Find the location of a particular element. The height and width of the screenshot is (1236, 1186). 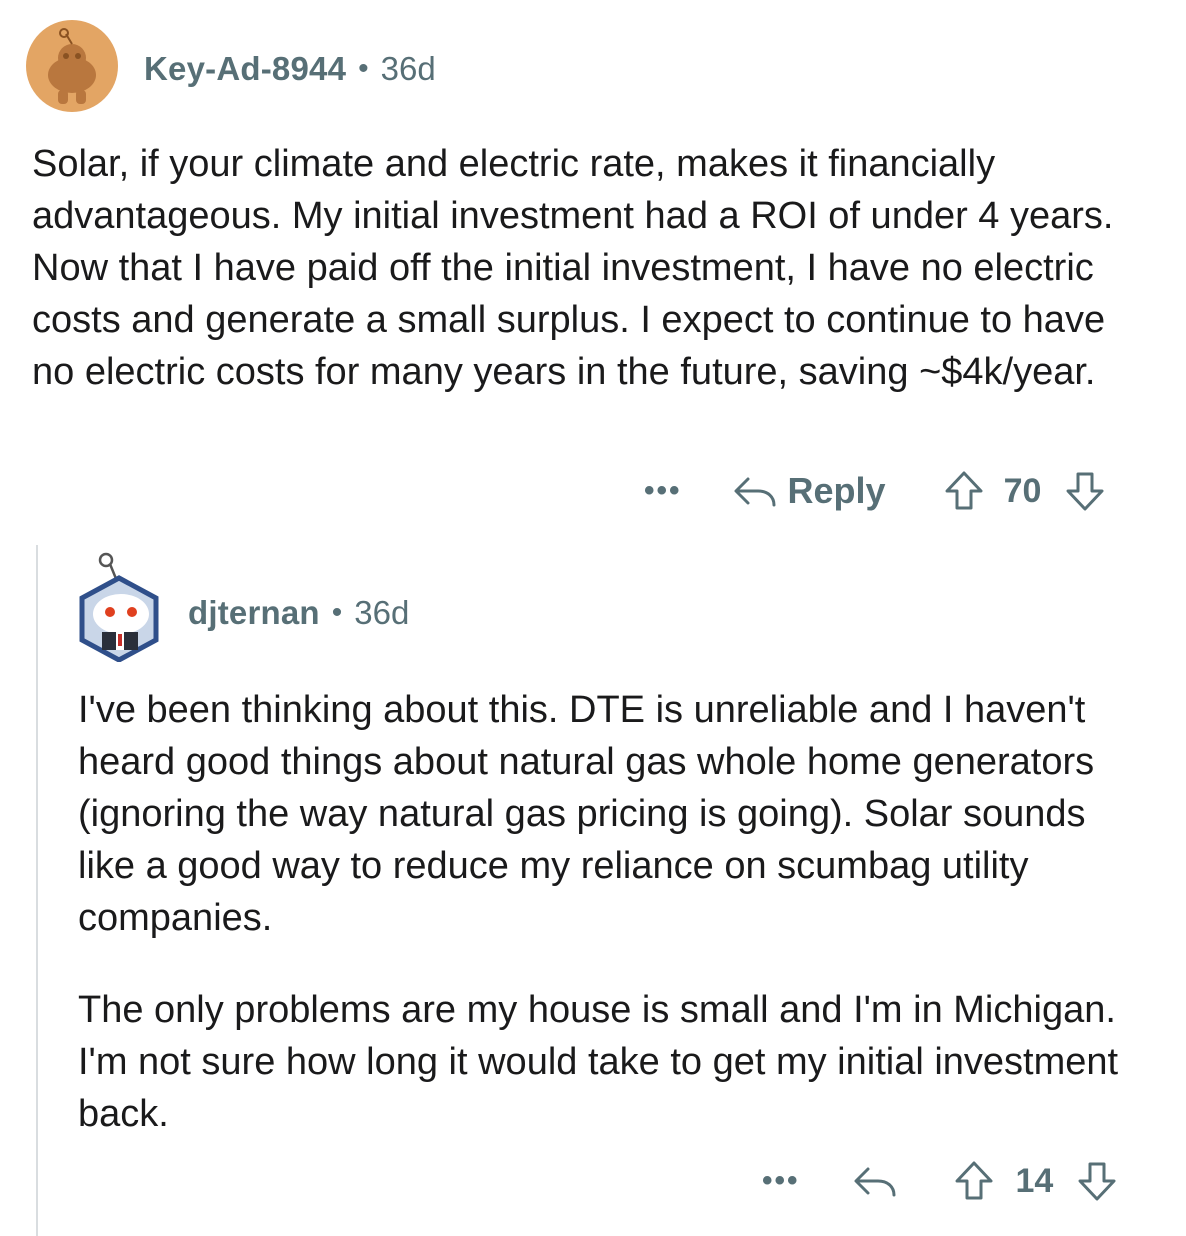

comment-header: djternan • 36d is located at coordinates (298, 613).